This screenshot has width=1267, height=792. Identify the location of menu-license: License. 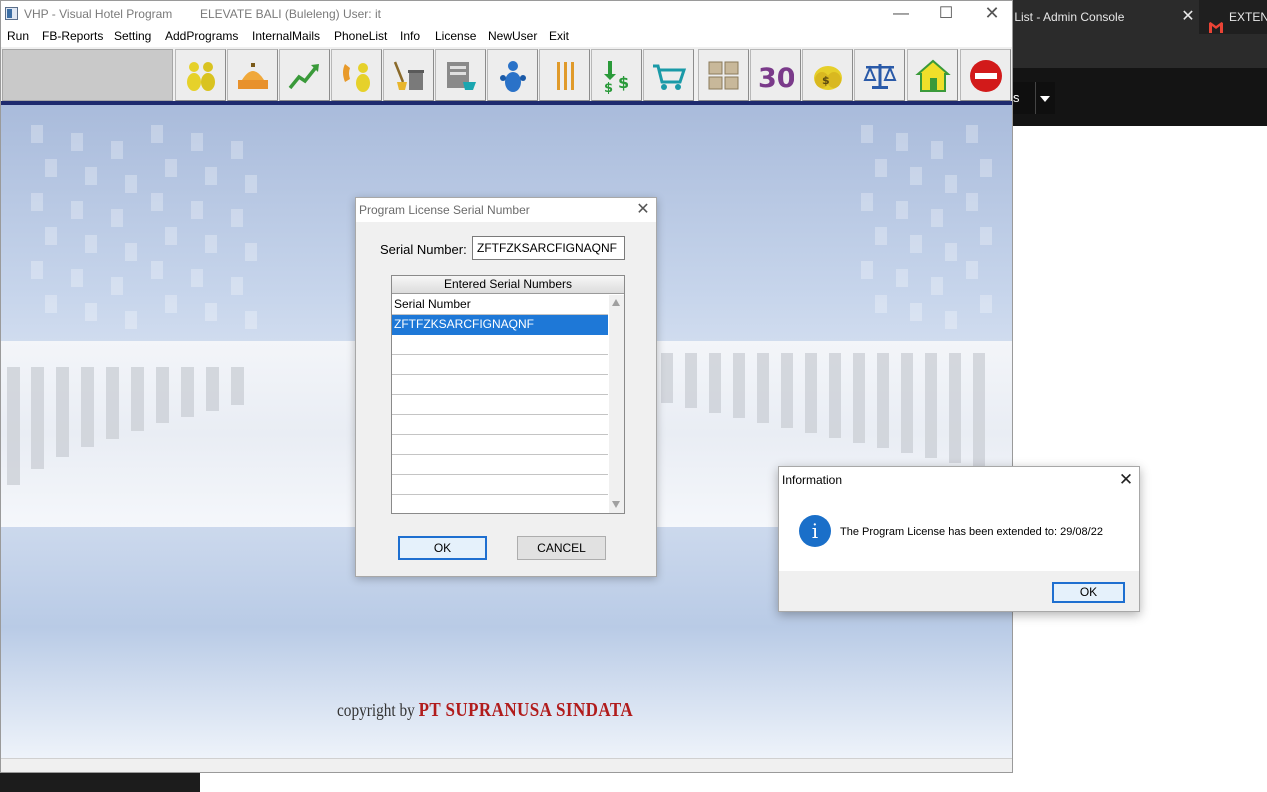
(455, 36).